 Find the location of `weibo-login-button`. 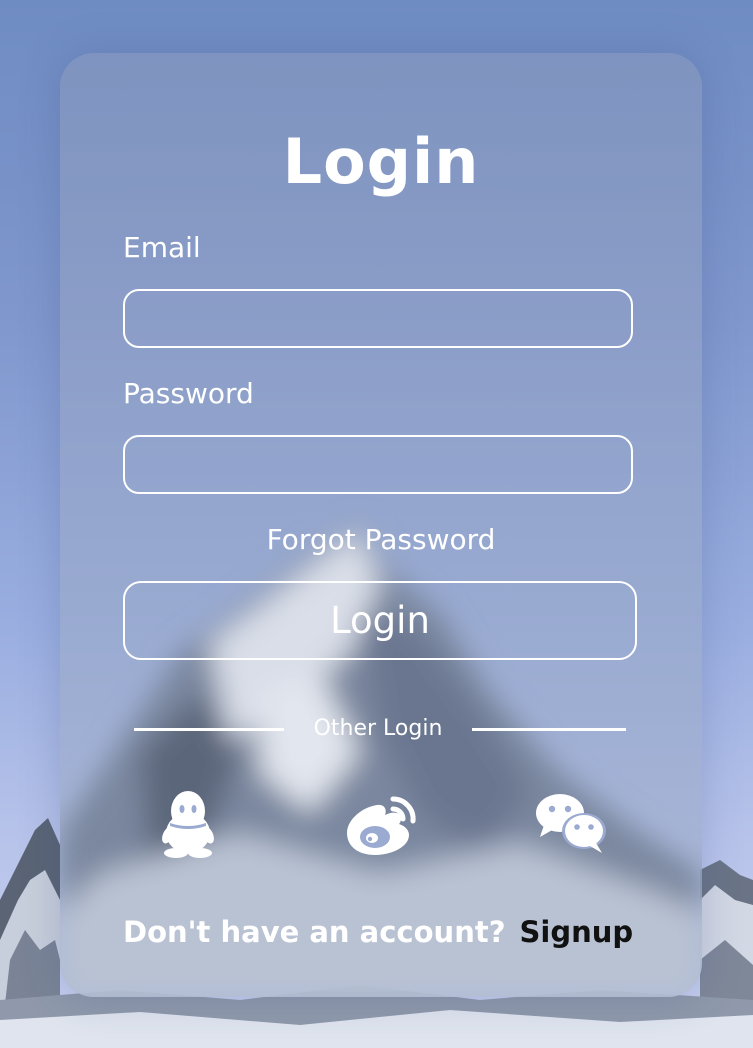

weibo-login-button is located at coordinates (381, 824).